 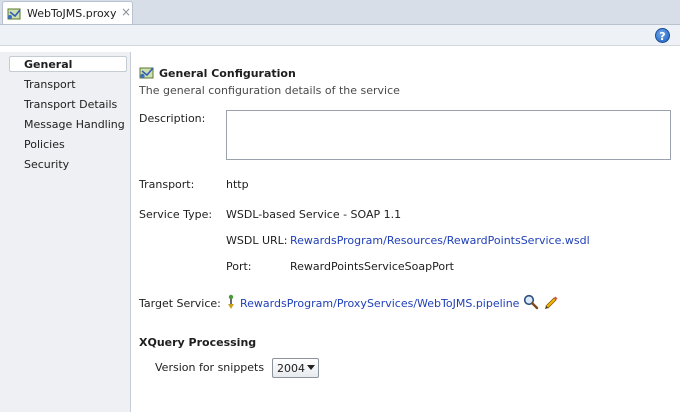 I want to click on version-snippets-label: Version for snippets, so click(x=210, y=367).